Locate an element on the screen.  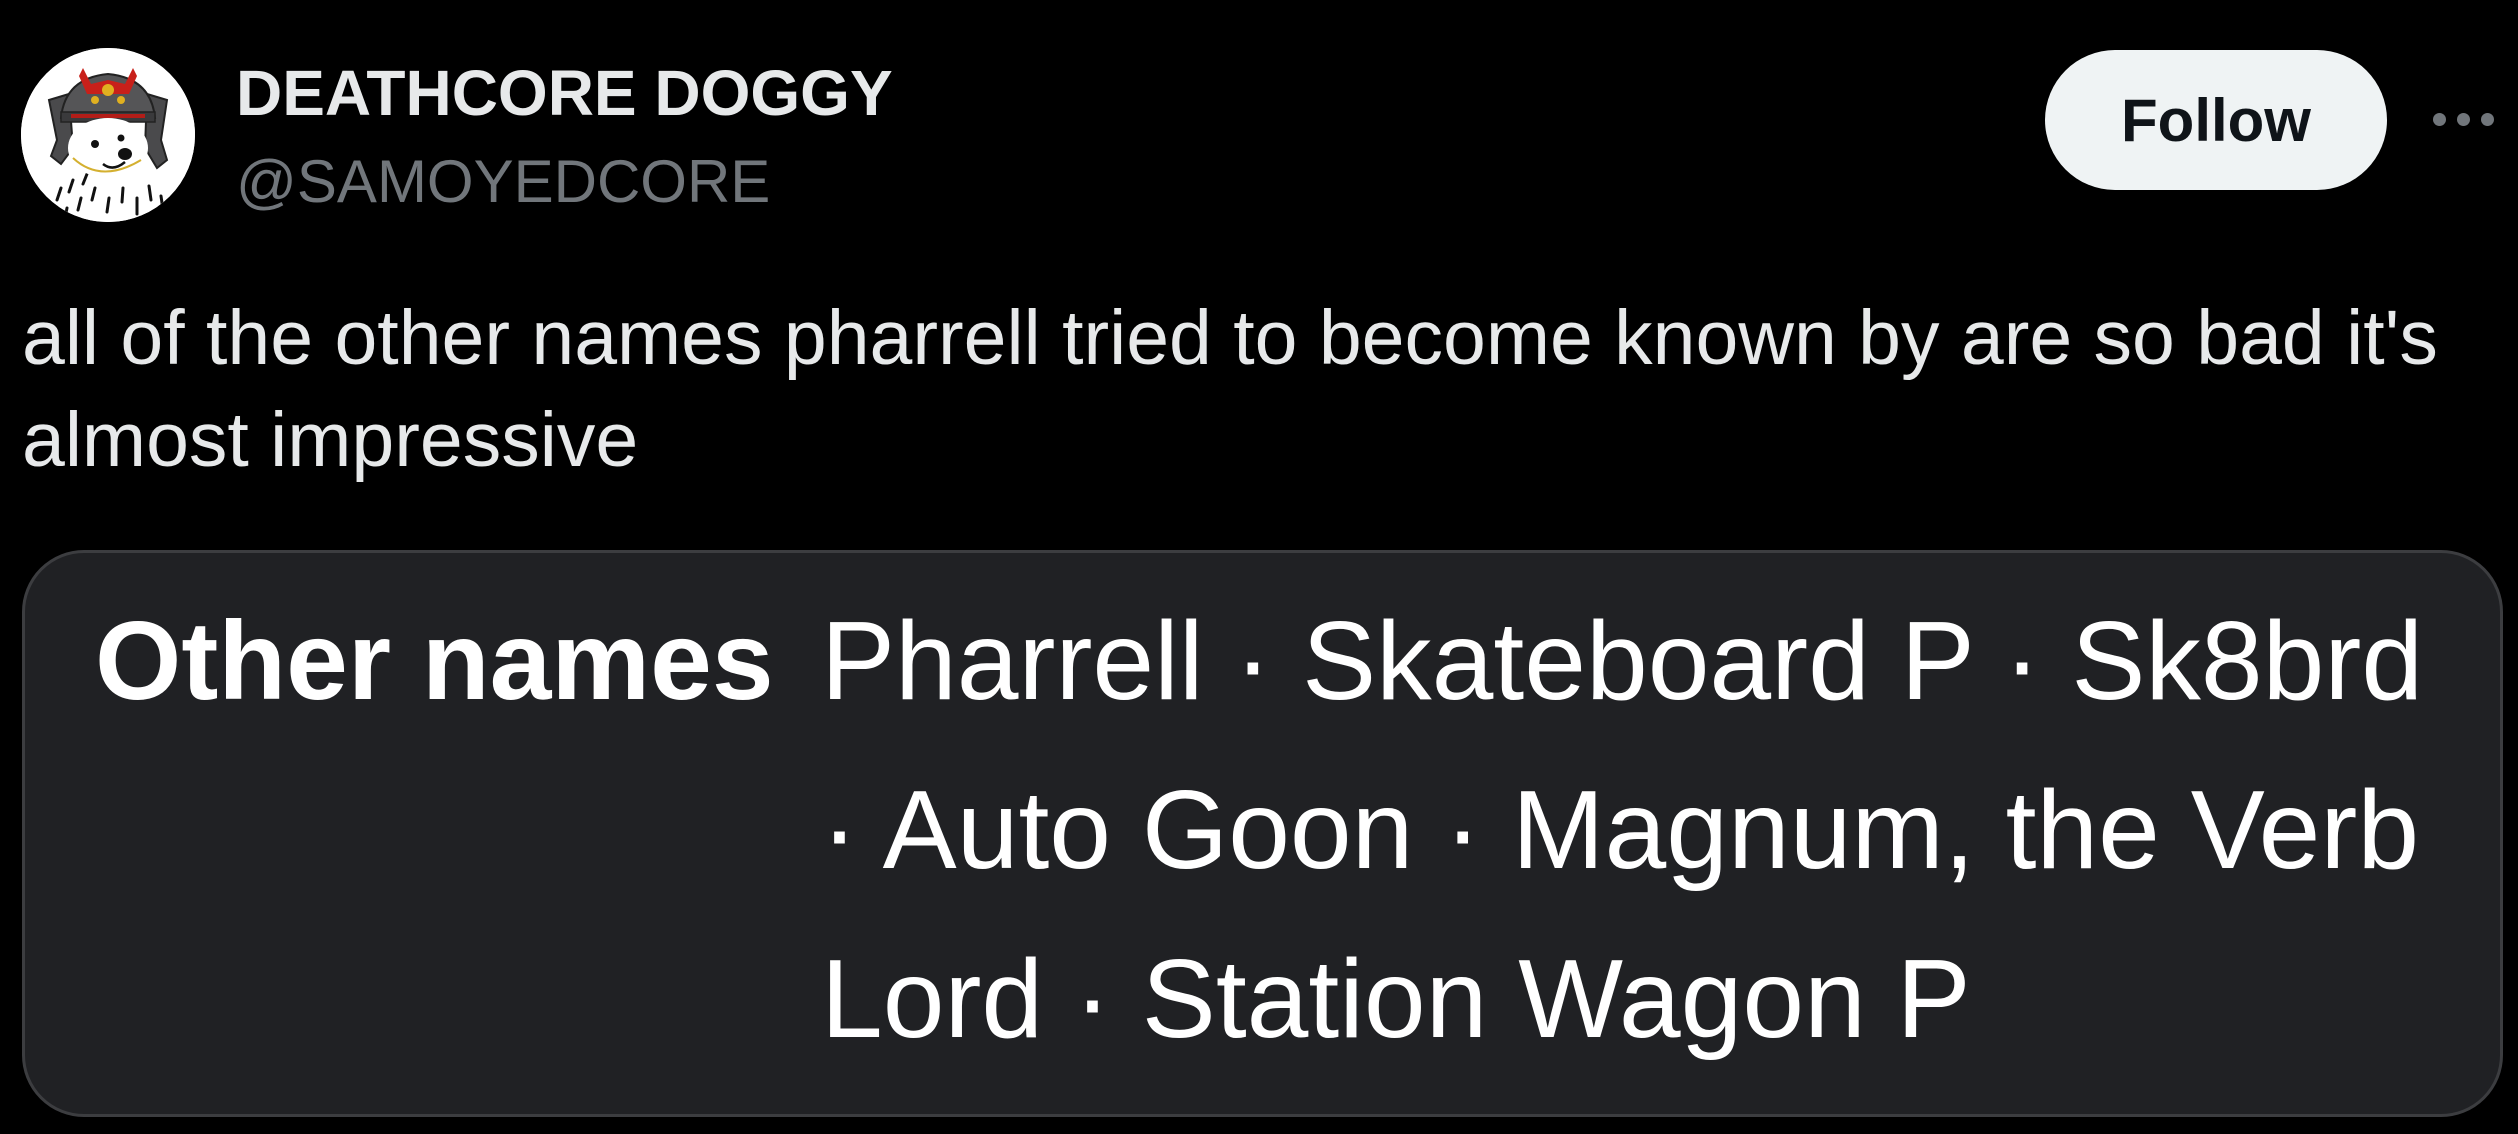
avatar is located at coordinates (108, 135).